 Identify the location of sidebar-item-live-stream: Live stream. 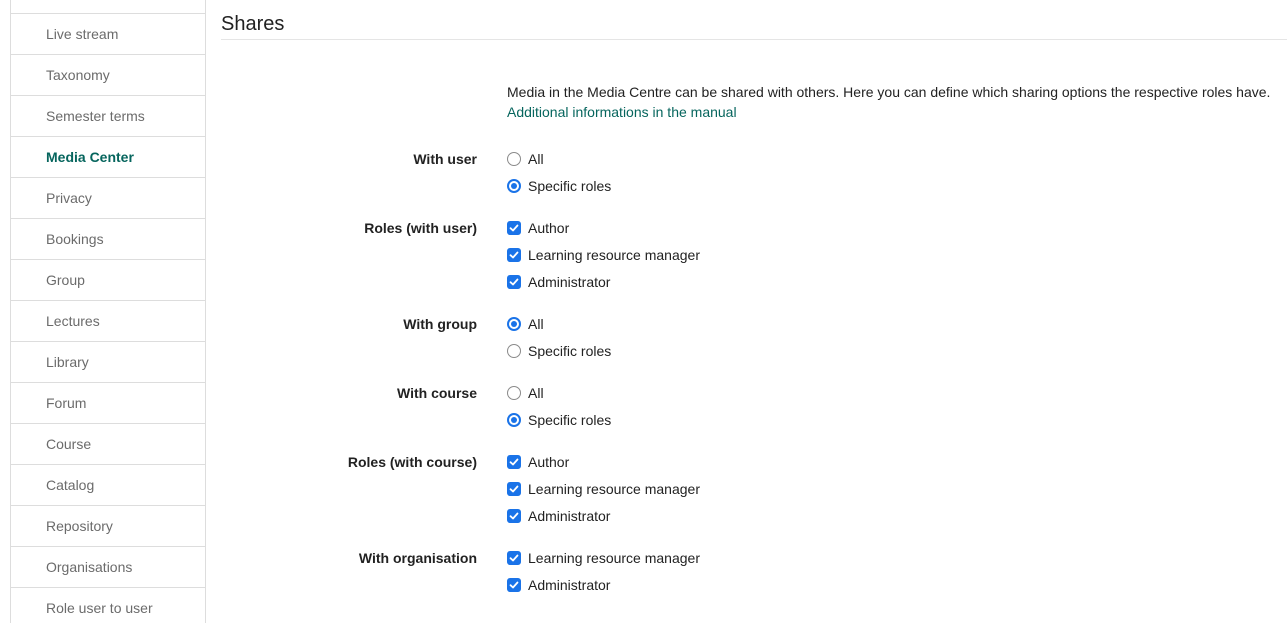
(108, 34).